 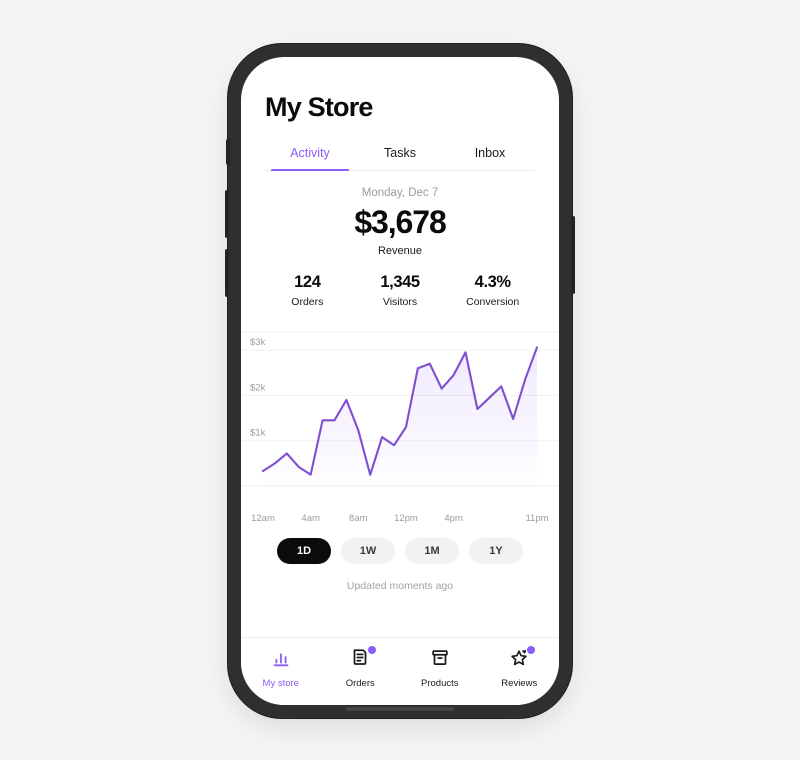 I want to click on range-chip-1y-label: 1Y, so click(x=496, y=550).